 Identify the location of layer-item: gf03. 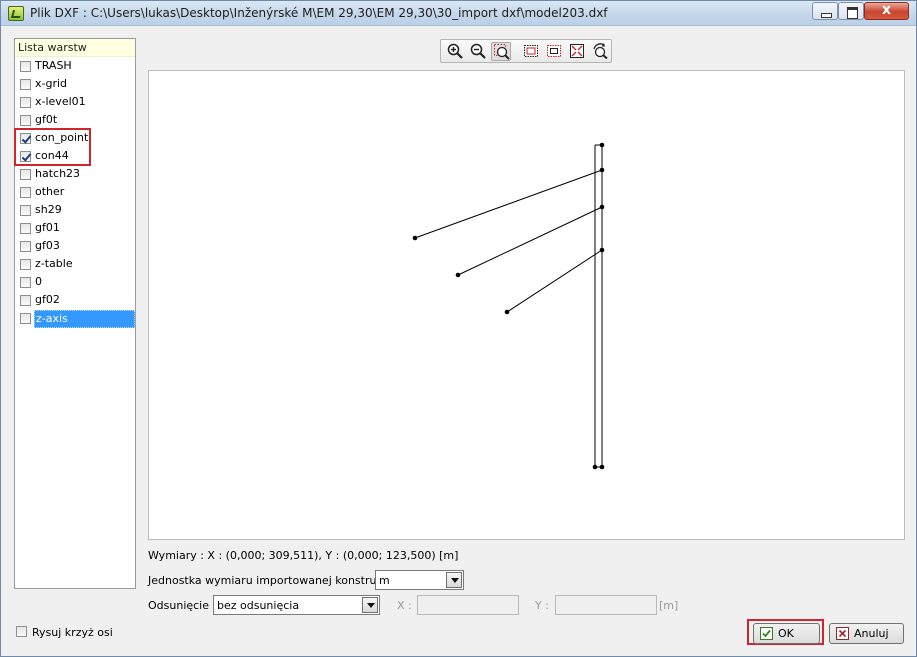
(75, 246).